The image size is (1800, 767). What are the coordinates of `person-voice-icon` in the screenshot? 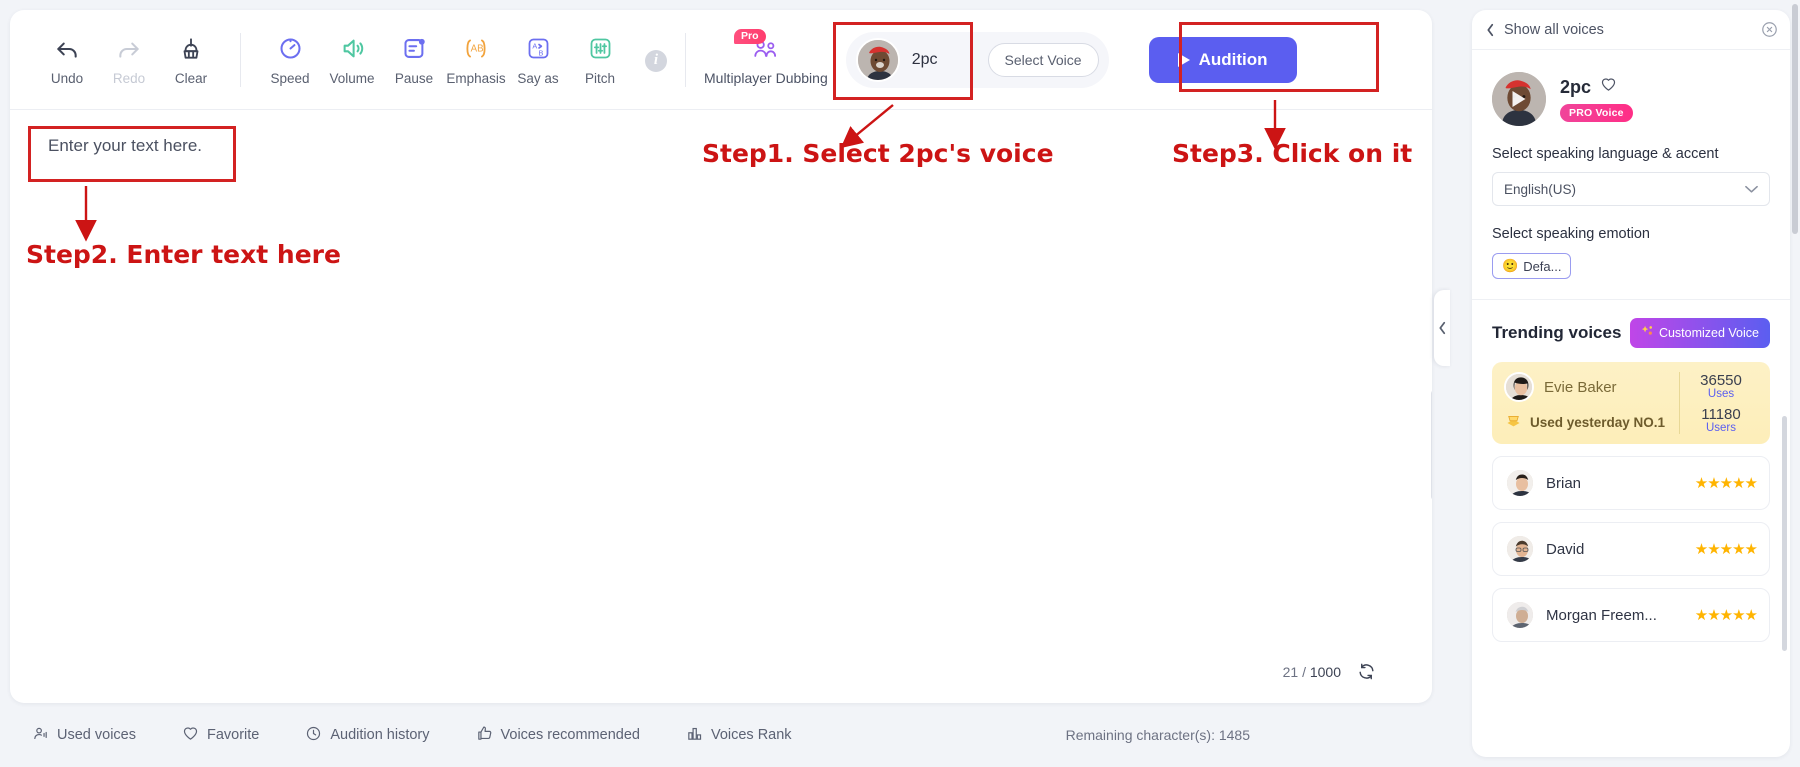 It's located at (40, 735).